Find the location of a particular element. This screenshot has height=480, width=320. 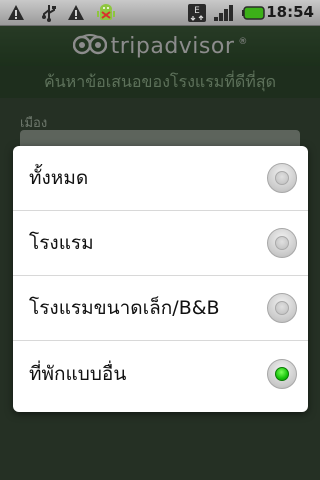

status-bar: E 18:54 is located at coordinates (160, 13).